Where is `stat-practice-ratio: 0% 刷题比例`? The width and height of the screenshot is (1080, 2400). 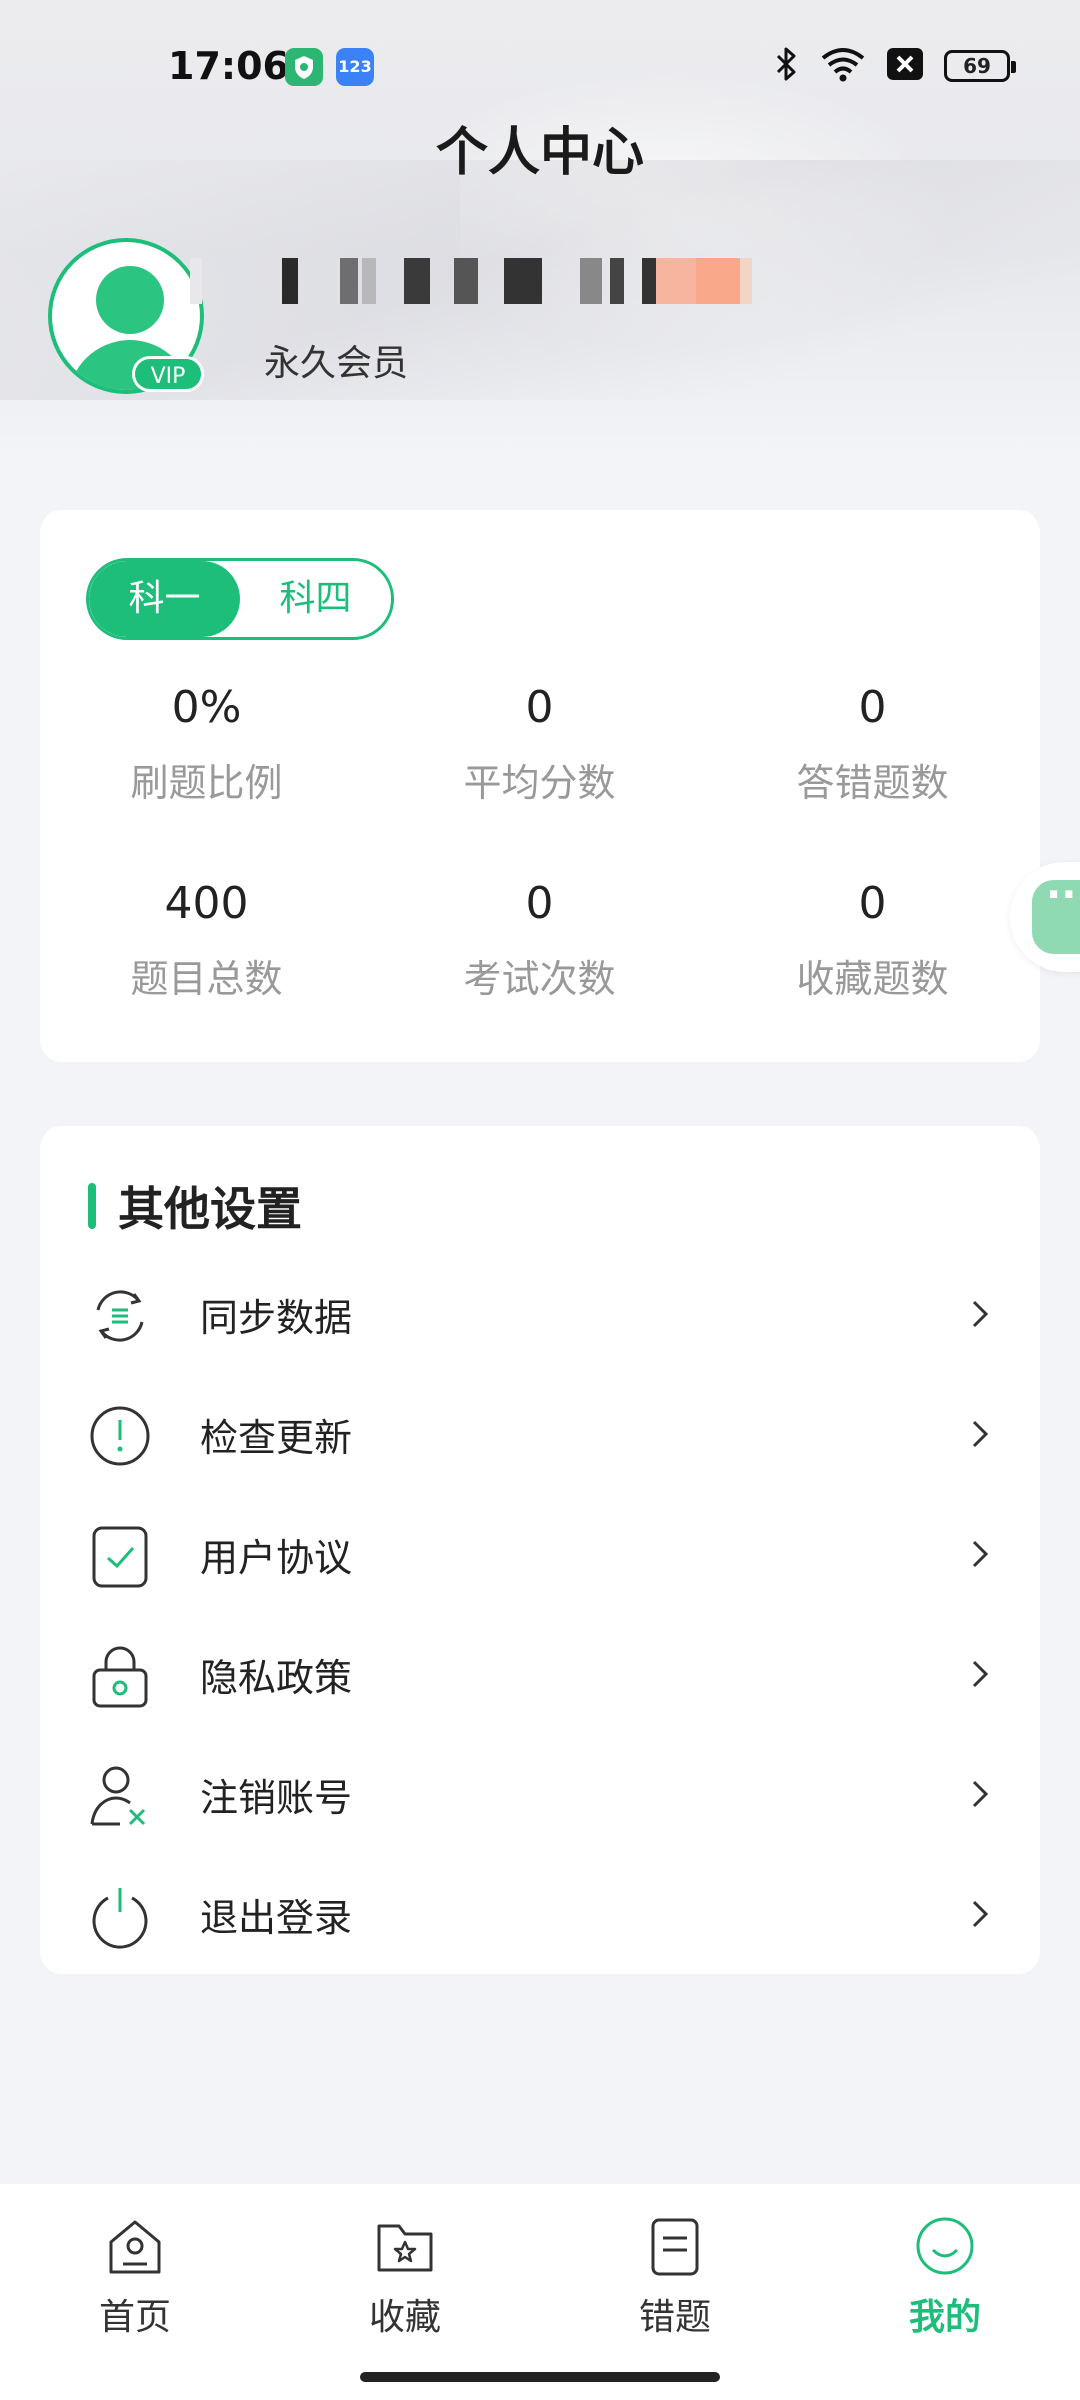 stat-practice-ratio: 0% 刷题比例 is located at coordinates (206, 742).